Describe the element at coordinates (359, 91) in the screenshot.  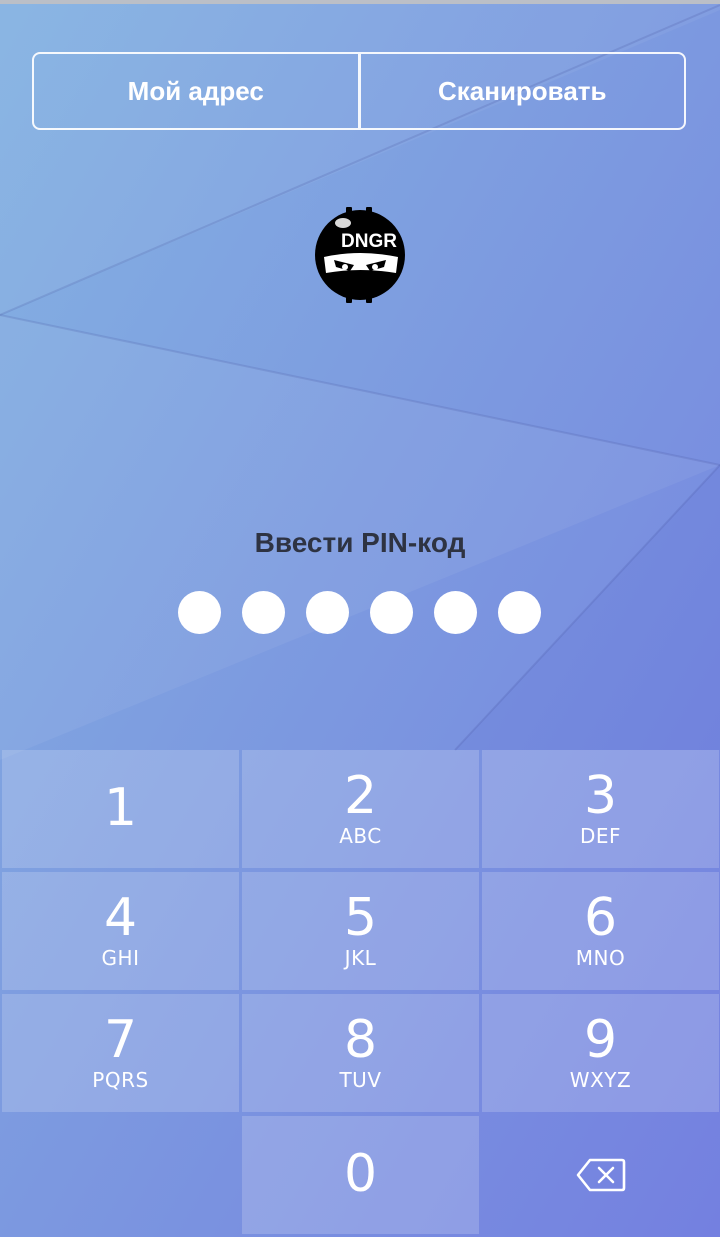
I see `header-segmented-control: Мой адрес Сканировать` at that location.